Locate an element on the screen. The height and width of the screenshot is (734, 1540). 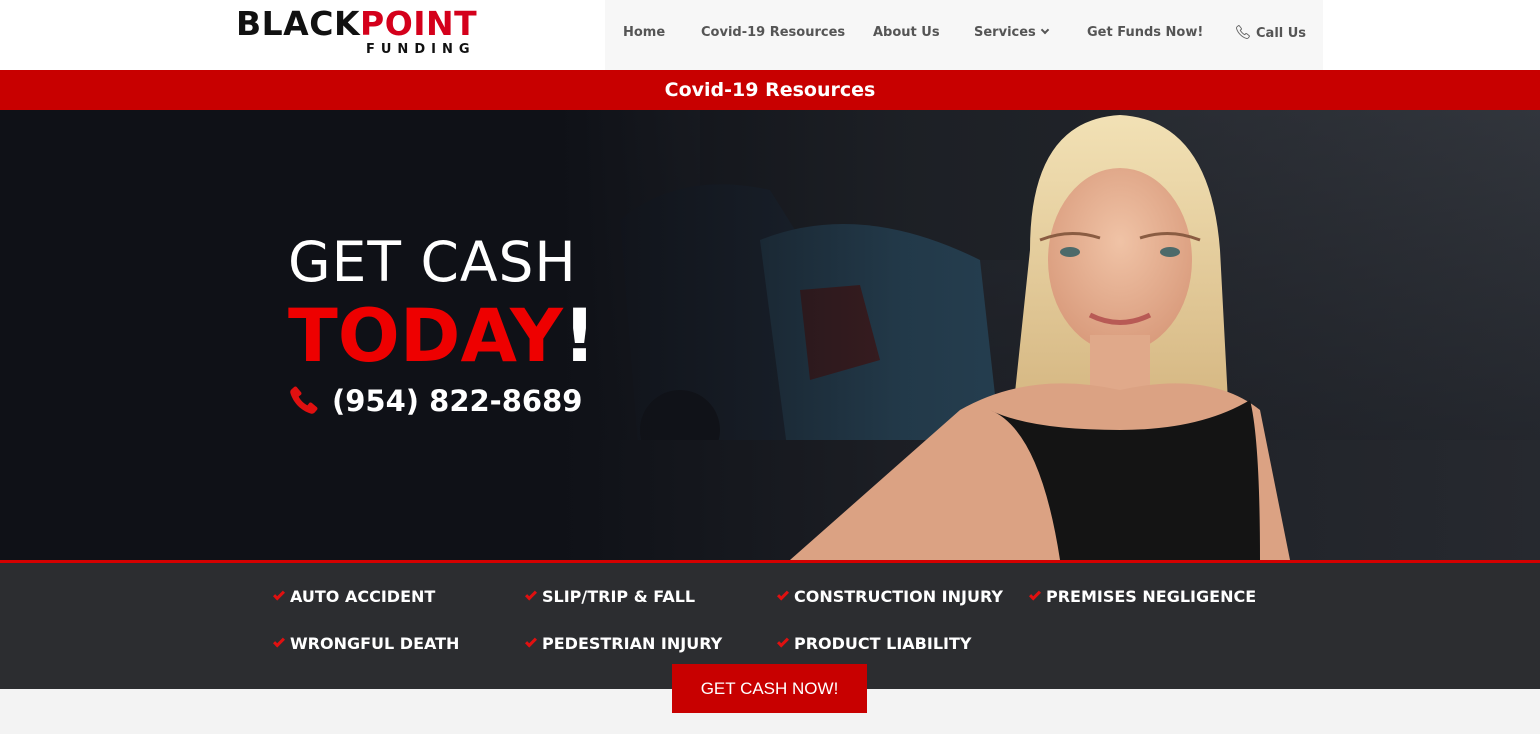
service-label: PREMISES NEGLIGENCE is located at coordinates (1151, 596).